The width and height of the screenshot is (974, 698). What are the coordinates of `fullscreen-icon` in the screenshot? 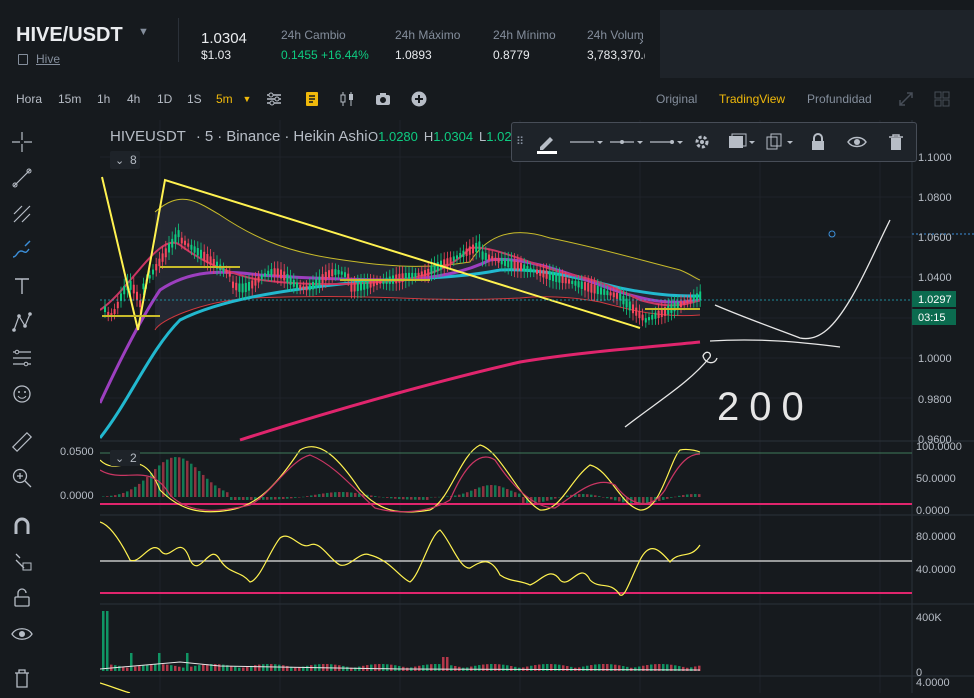 It's located at (906, 99).